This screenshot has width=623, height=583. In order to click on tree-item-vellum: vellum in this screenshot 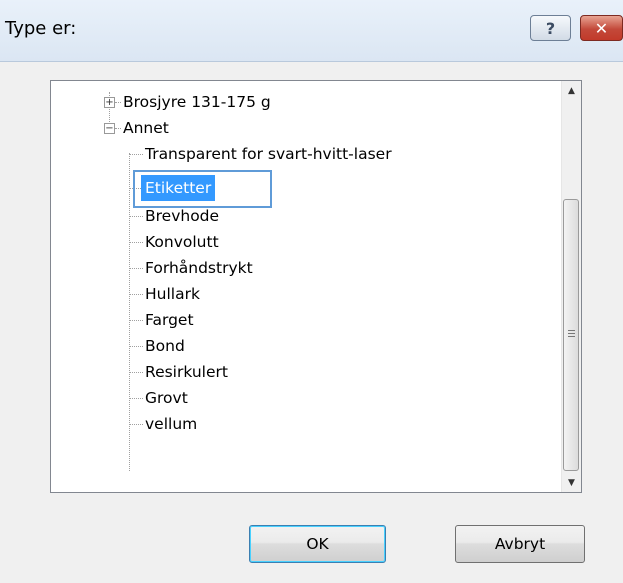, I will do `click(306, 424)`.